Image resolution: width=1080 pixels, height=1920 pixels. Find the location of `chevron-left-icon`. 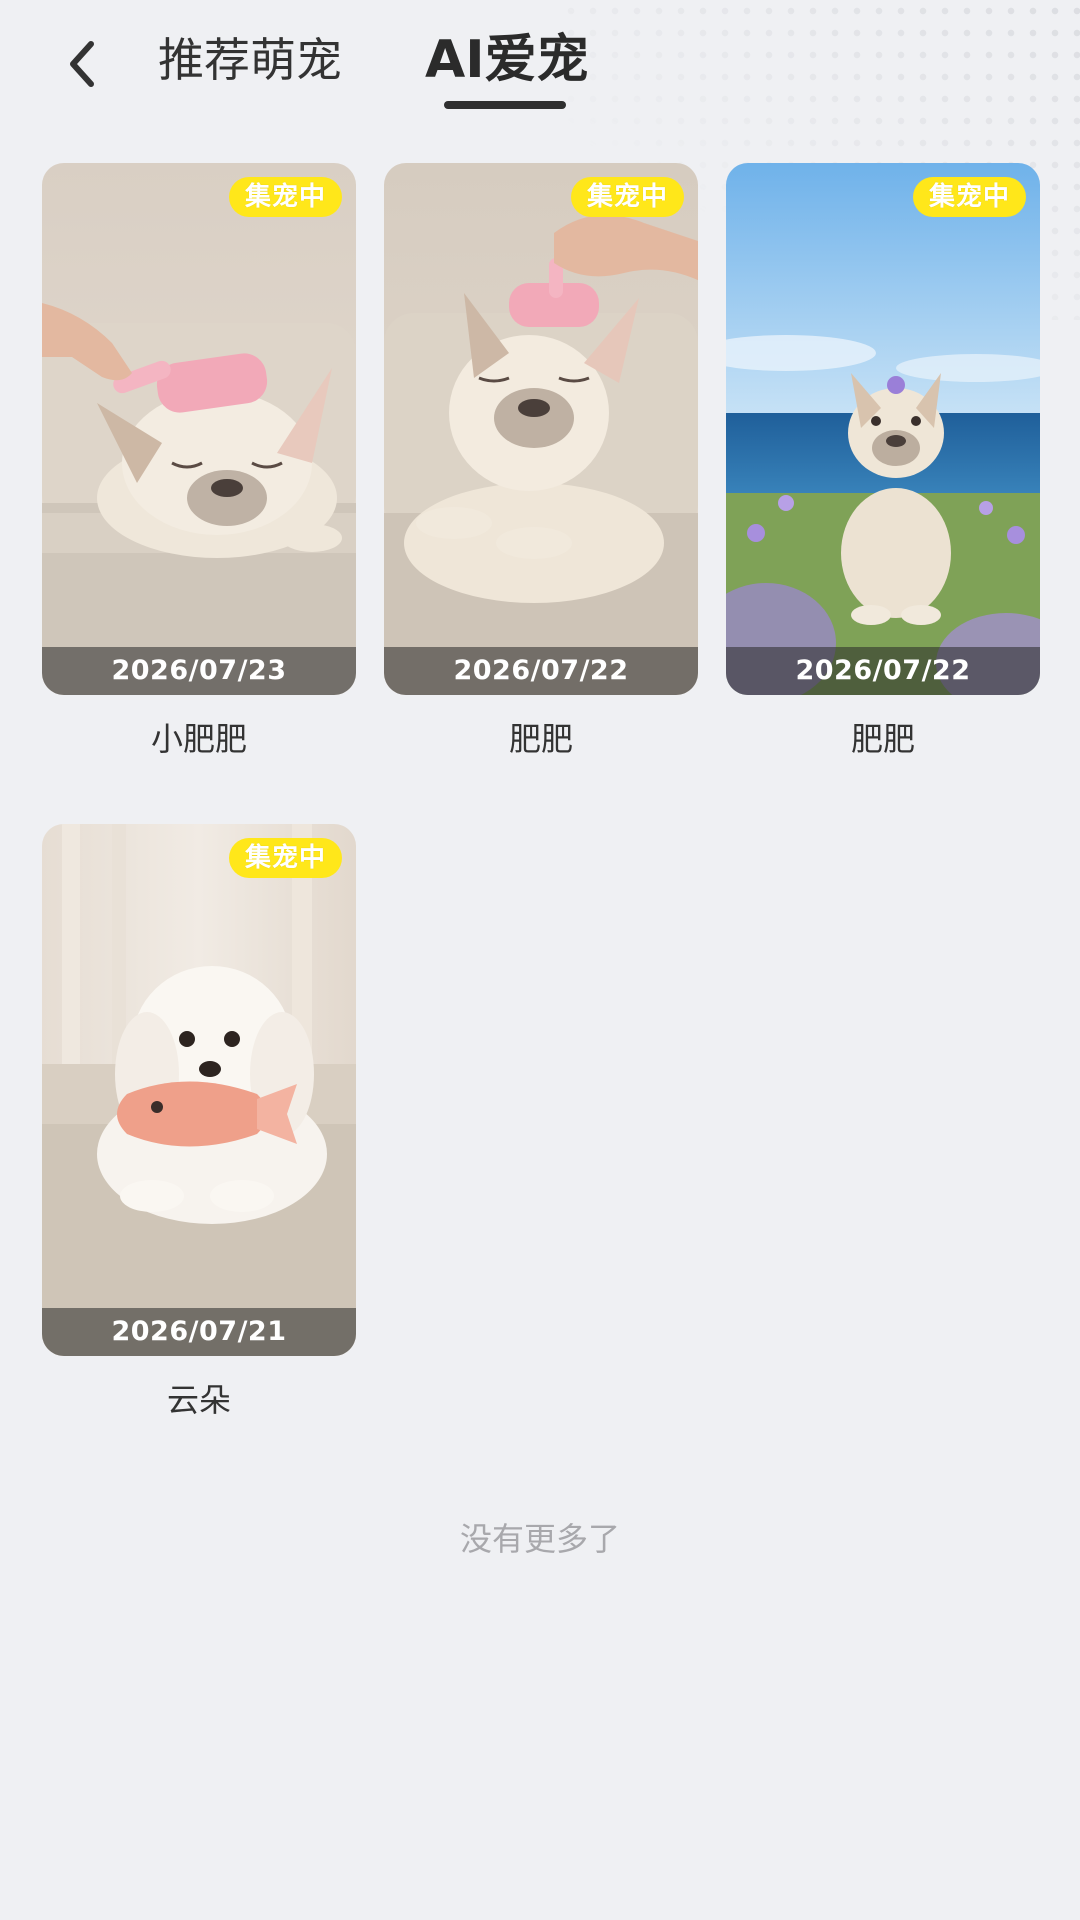

chevron-left-icon is located at coordinates (82, 64).